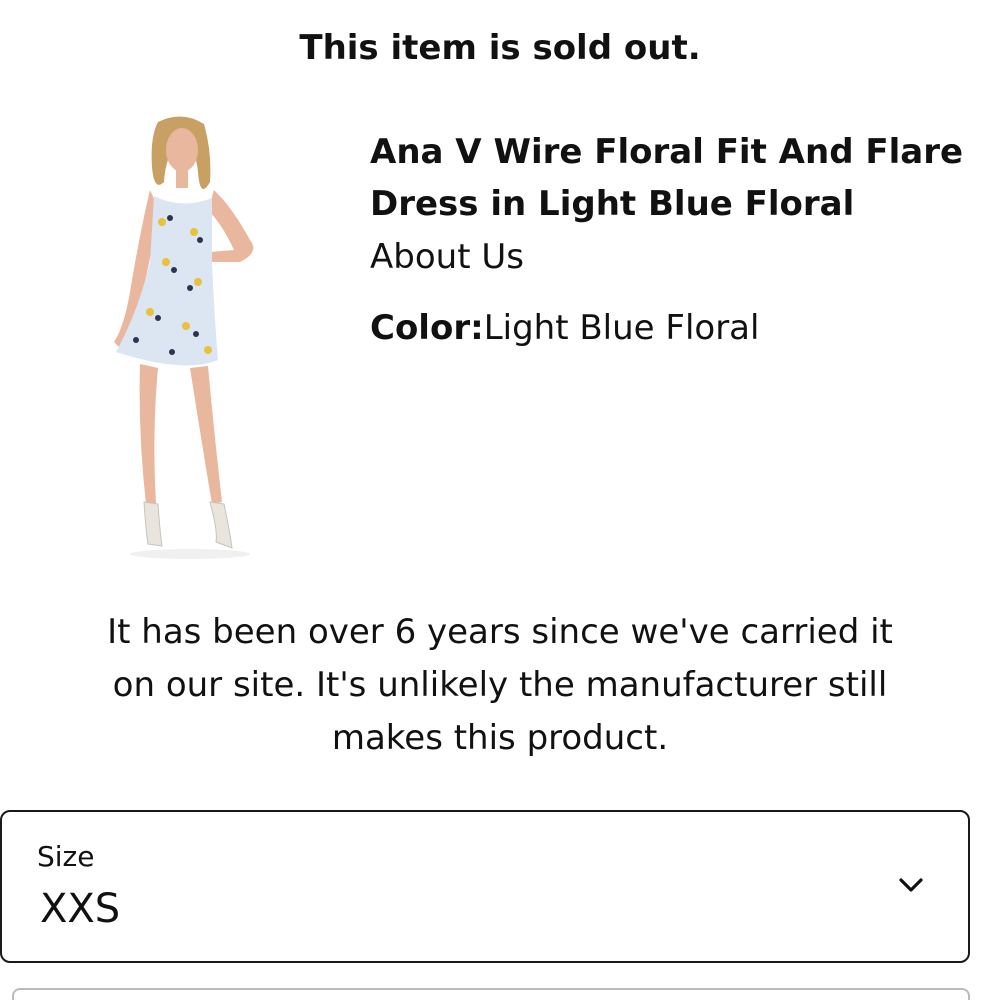  Describe the element at coordinates (66, 856) in the screenshot. I see `size-label: Size` at that location.